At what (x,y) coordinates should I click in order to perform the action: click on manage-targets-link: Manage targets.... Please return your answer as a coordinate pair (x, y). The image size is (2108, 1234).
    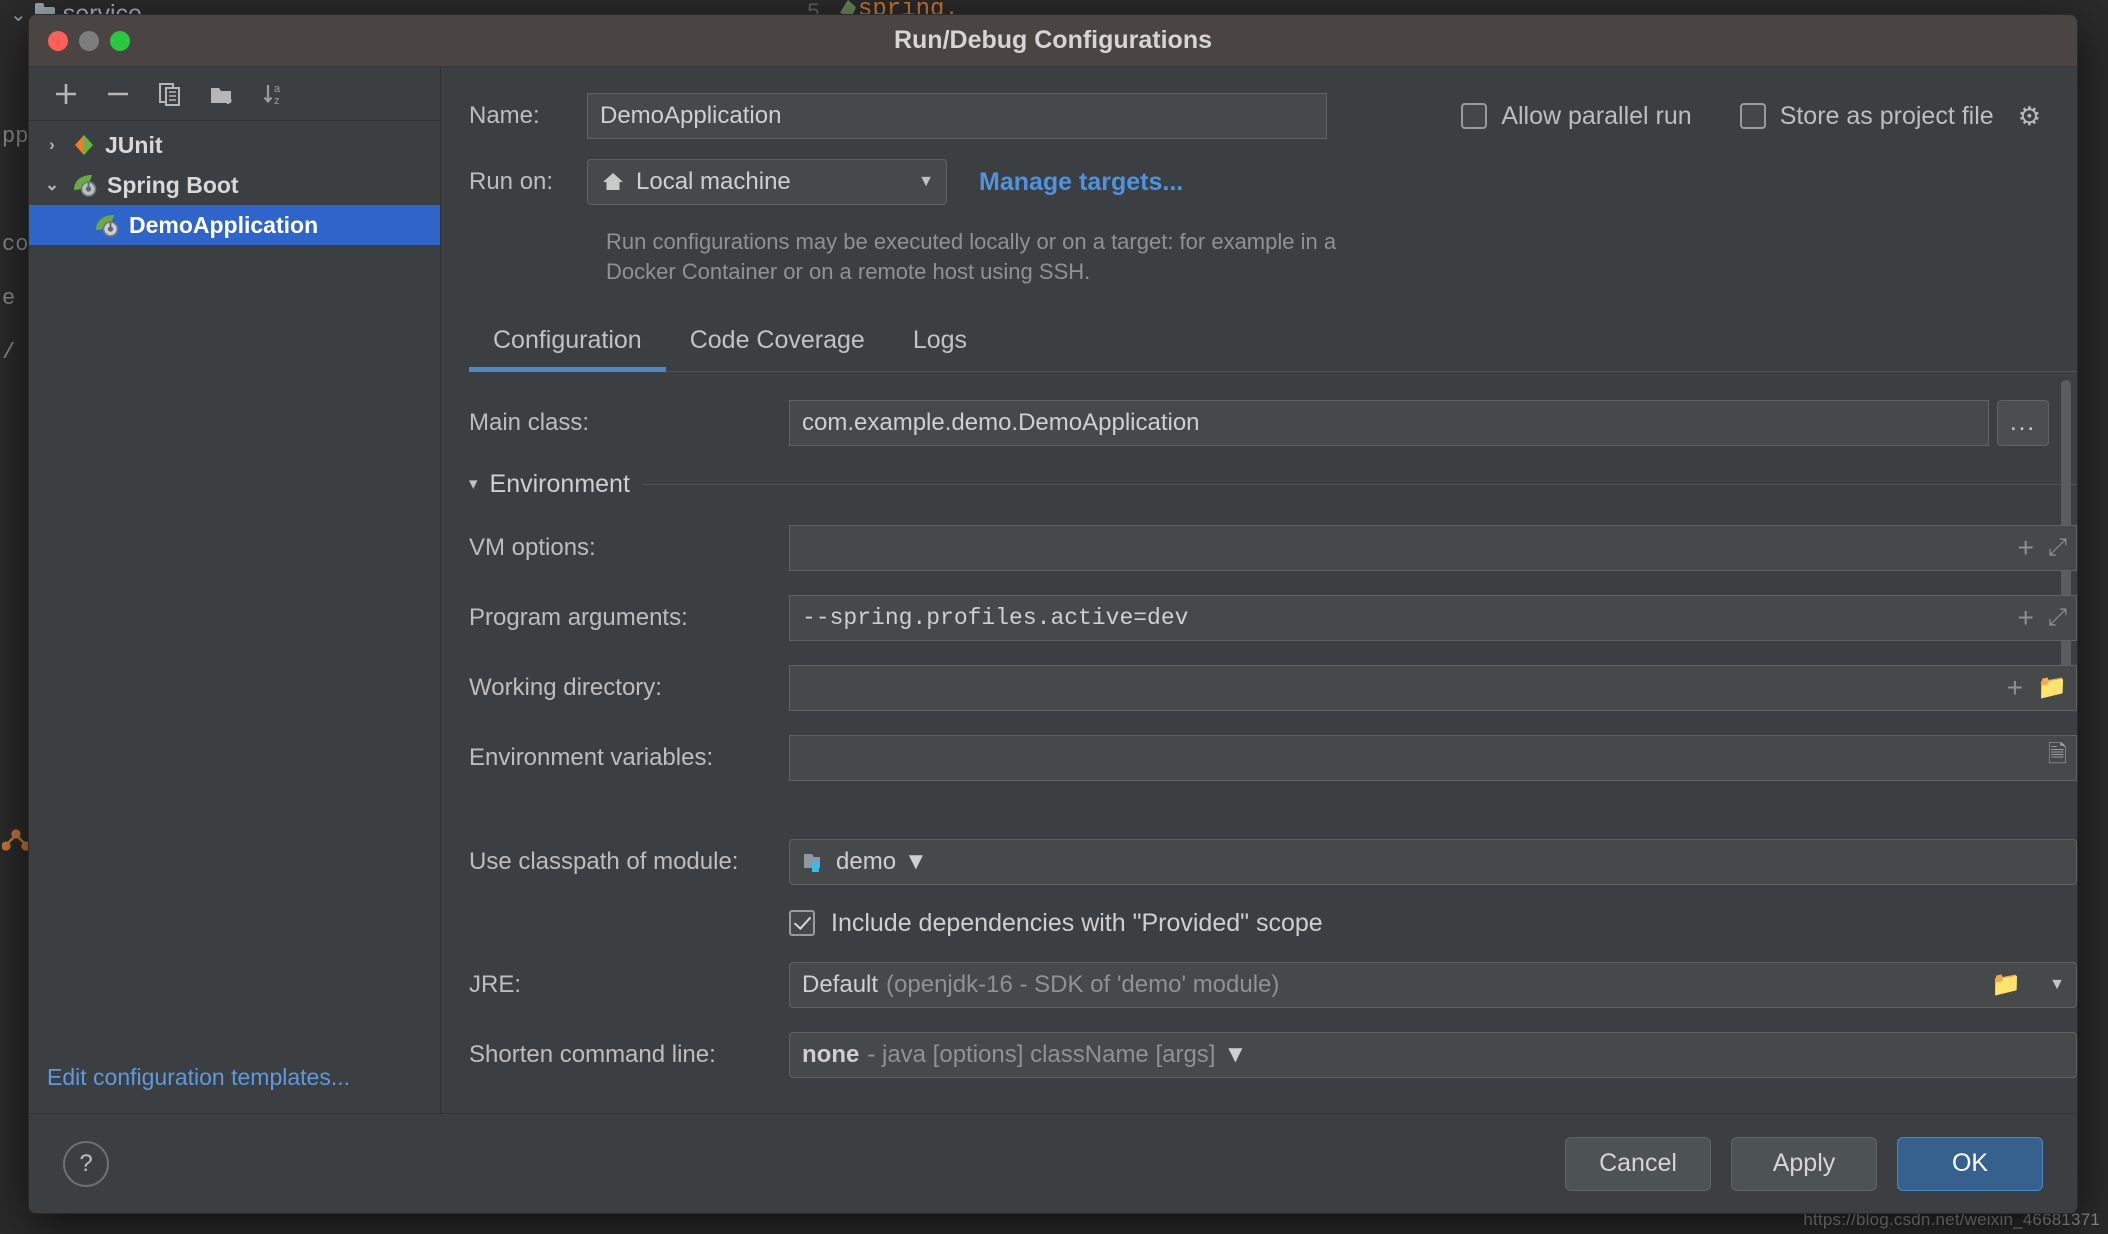
    Looking at the image, I should click on (1081, 182).